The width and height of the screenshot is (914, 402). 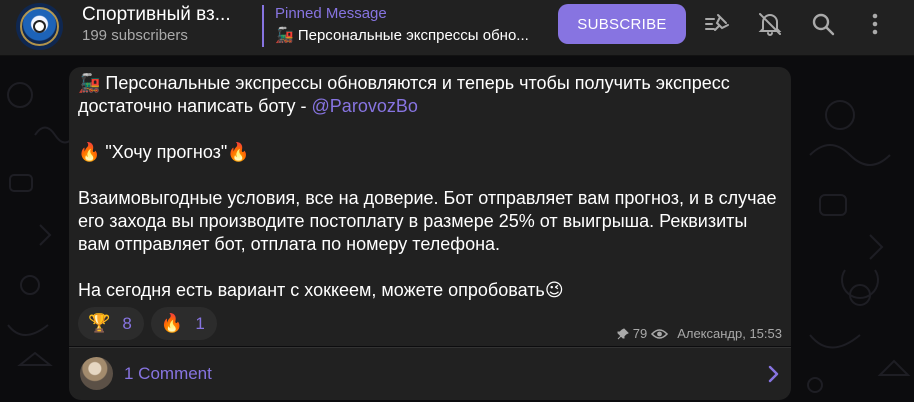 I want to click on unpin-icon, so click(x=717, y=24).